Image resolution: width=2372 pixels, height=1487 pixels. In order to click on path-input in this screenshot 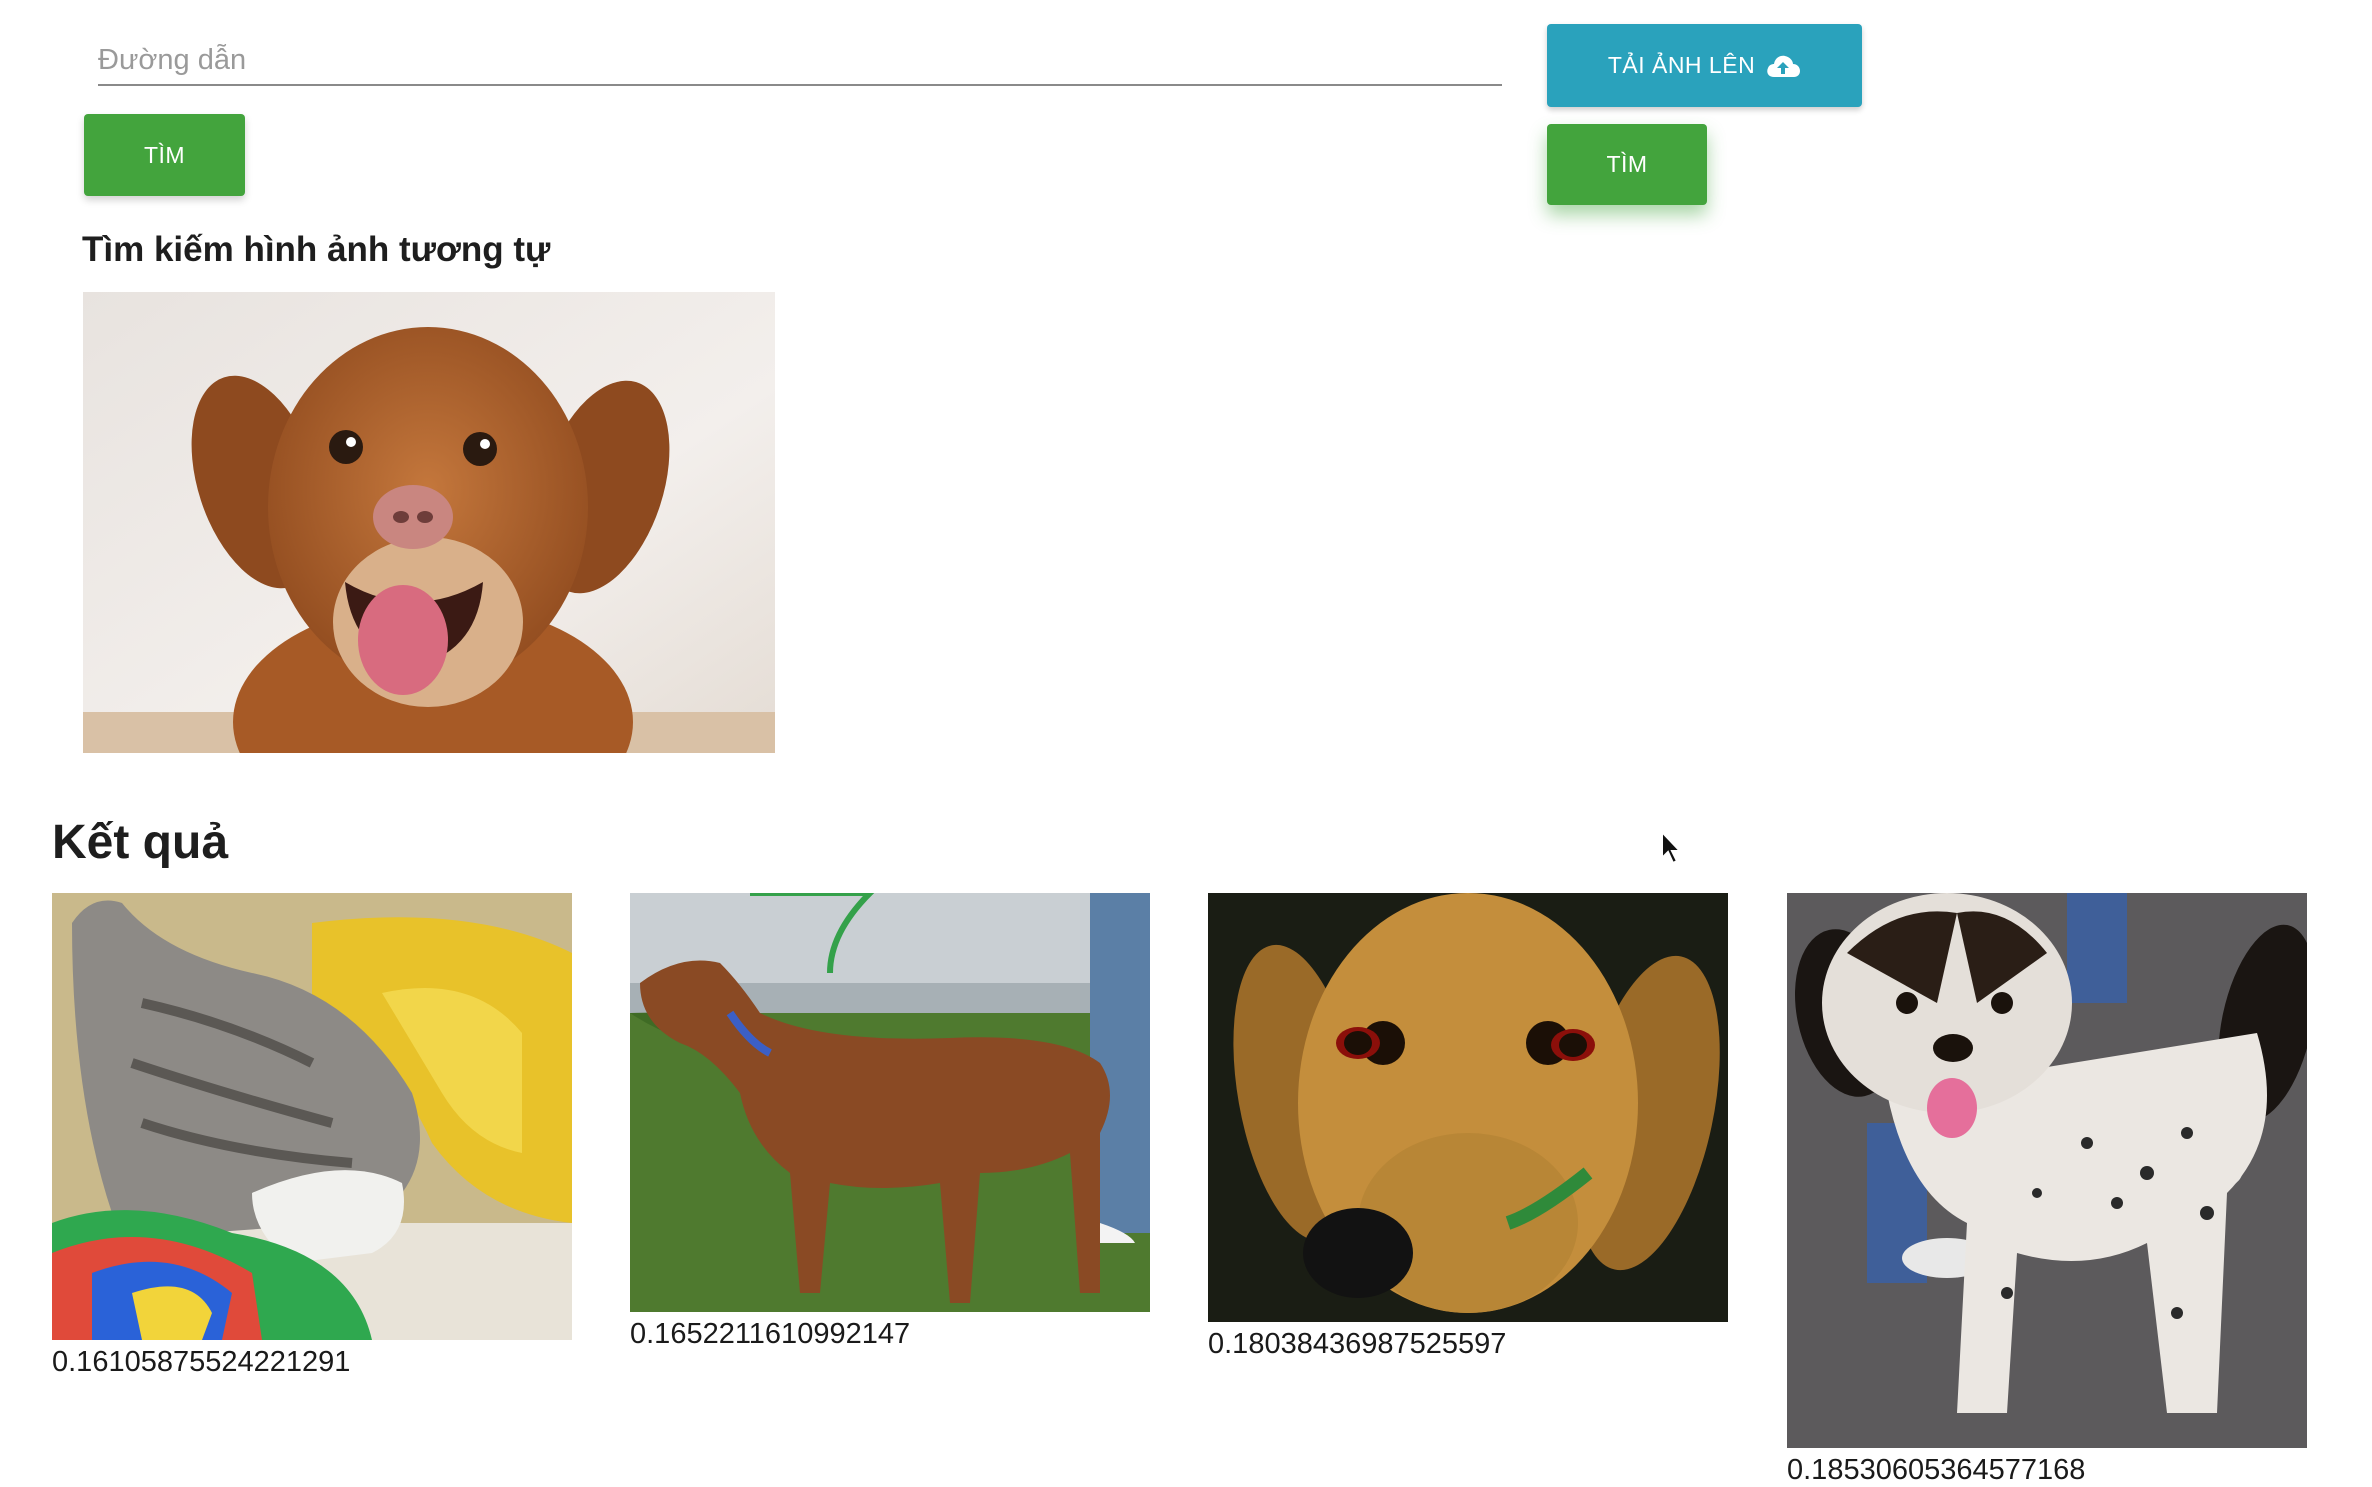, I will do `click(800, 61)`.